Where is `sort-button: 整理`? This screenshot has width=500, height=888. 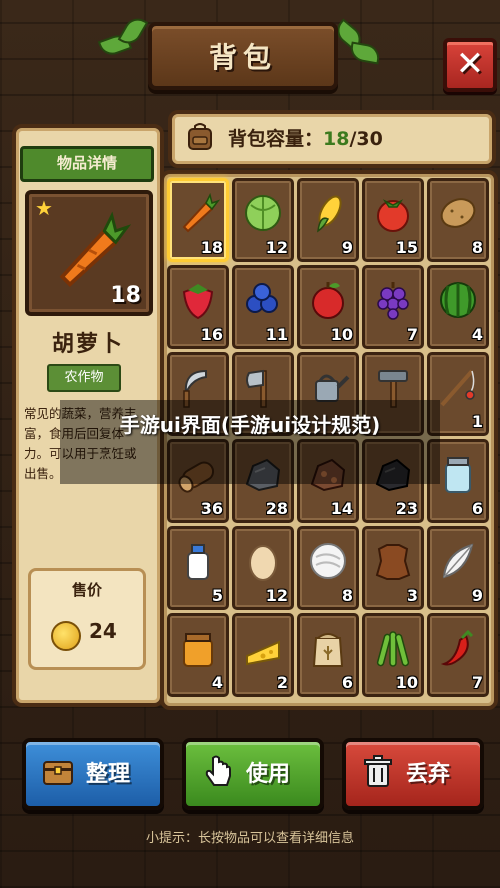 sort-button: 整理 is located at coordinates (93, 774).